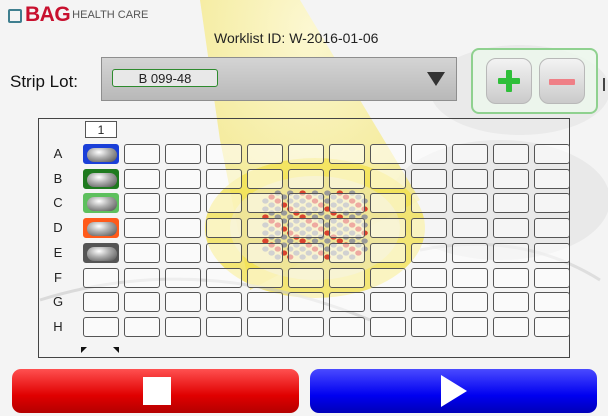  Describe the element at coordinates (453, 391) in the screenshot. I see `start-button` at that location.